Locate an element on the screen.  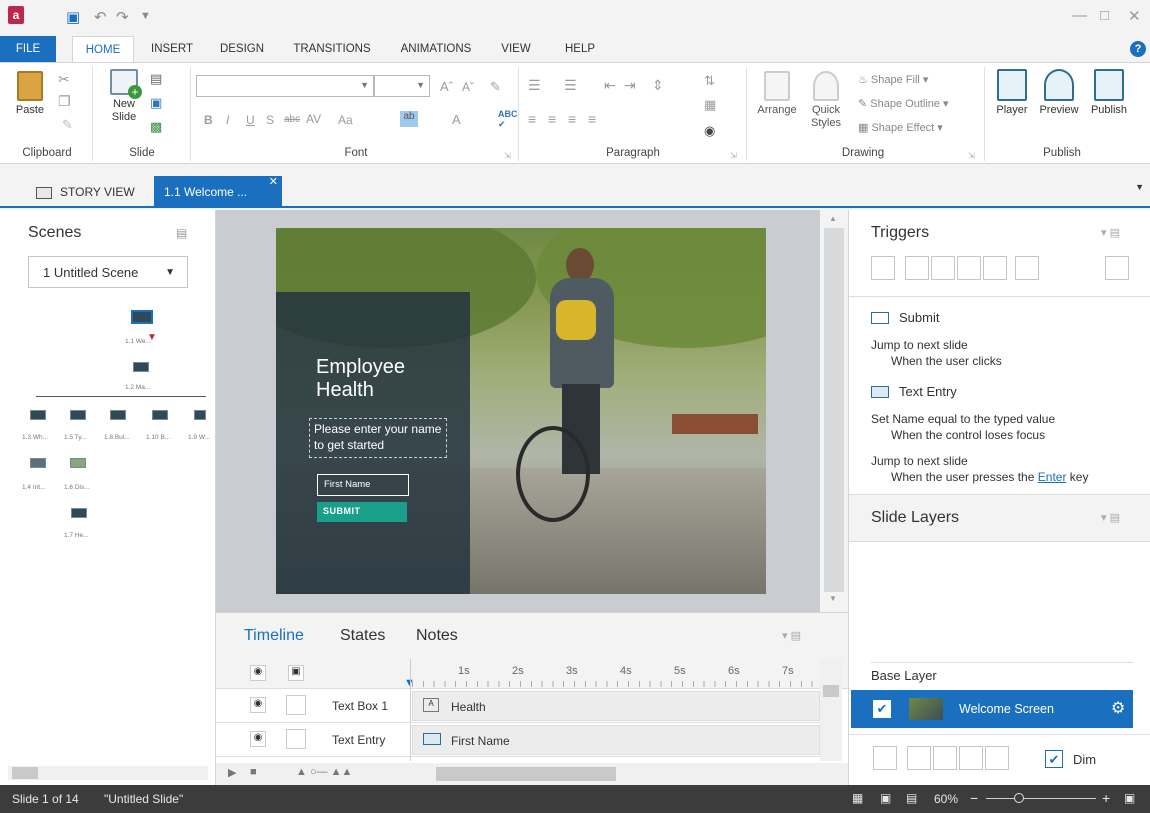
copy-layer-button is located at coordinates (945, 758).